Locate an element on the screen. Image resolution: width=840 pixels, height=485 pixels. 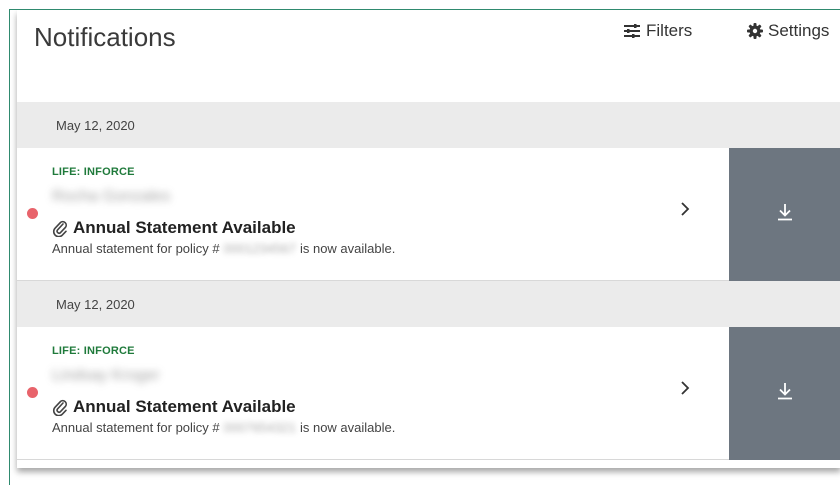
page-title: Notifications is located at coordinates (105, 37).